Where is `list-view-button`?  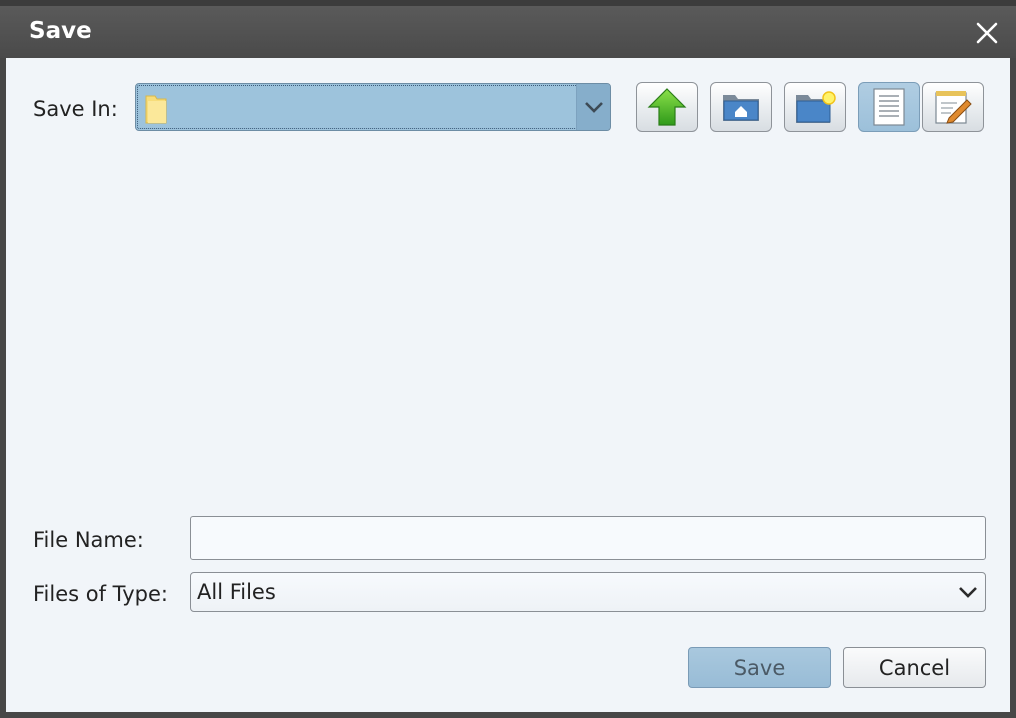 list-view-button is located at coordinates (889, 107).